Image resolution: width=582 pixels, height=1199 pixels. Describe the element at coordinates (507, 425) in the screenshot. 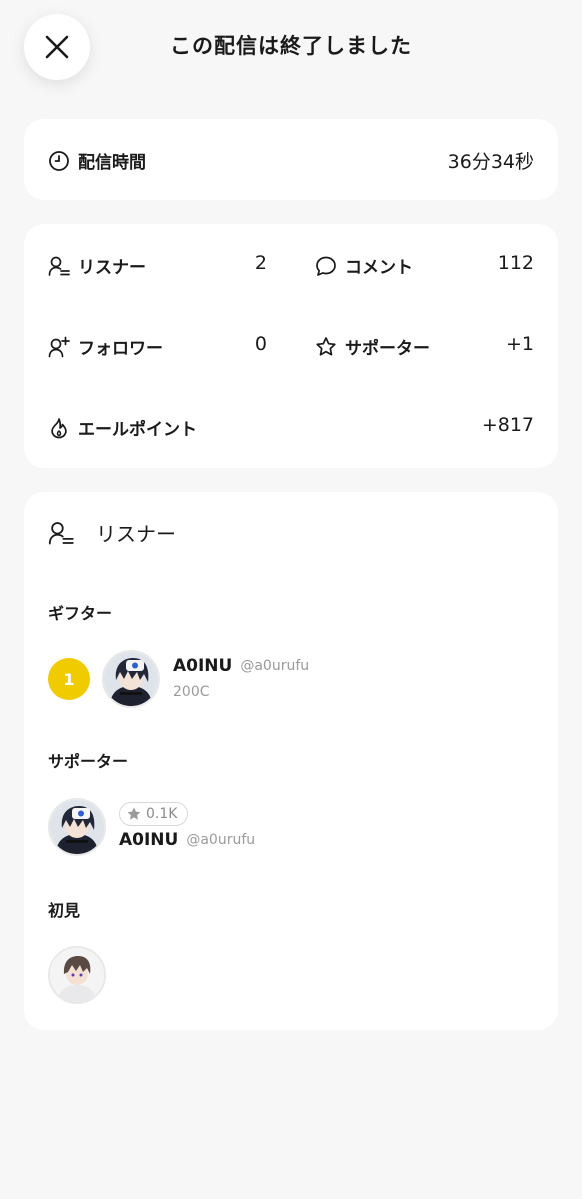

I see `stat-yell-points-value: +817` at that location.